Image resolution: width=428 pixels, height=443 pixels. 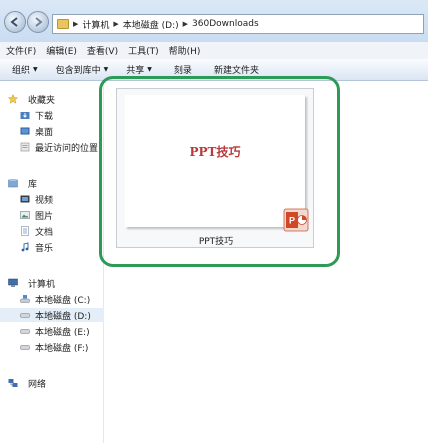 What do you see at coordinates (25, 247) in the screenshot?
I see `music-icon` at bounding box center [25, 247].